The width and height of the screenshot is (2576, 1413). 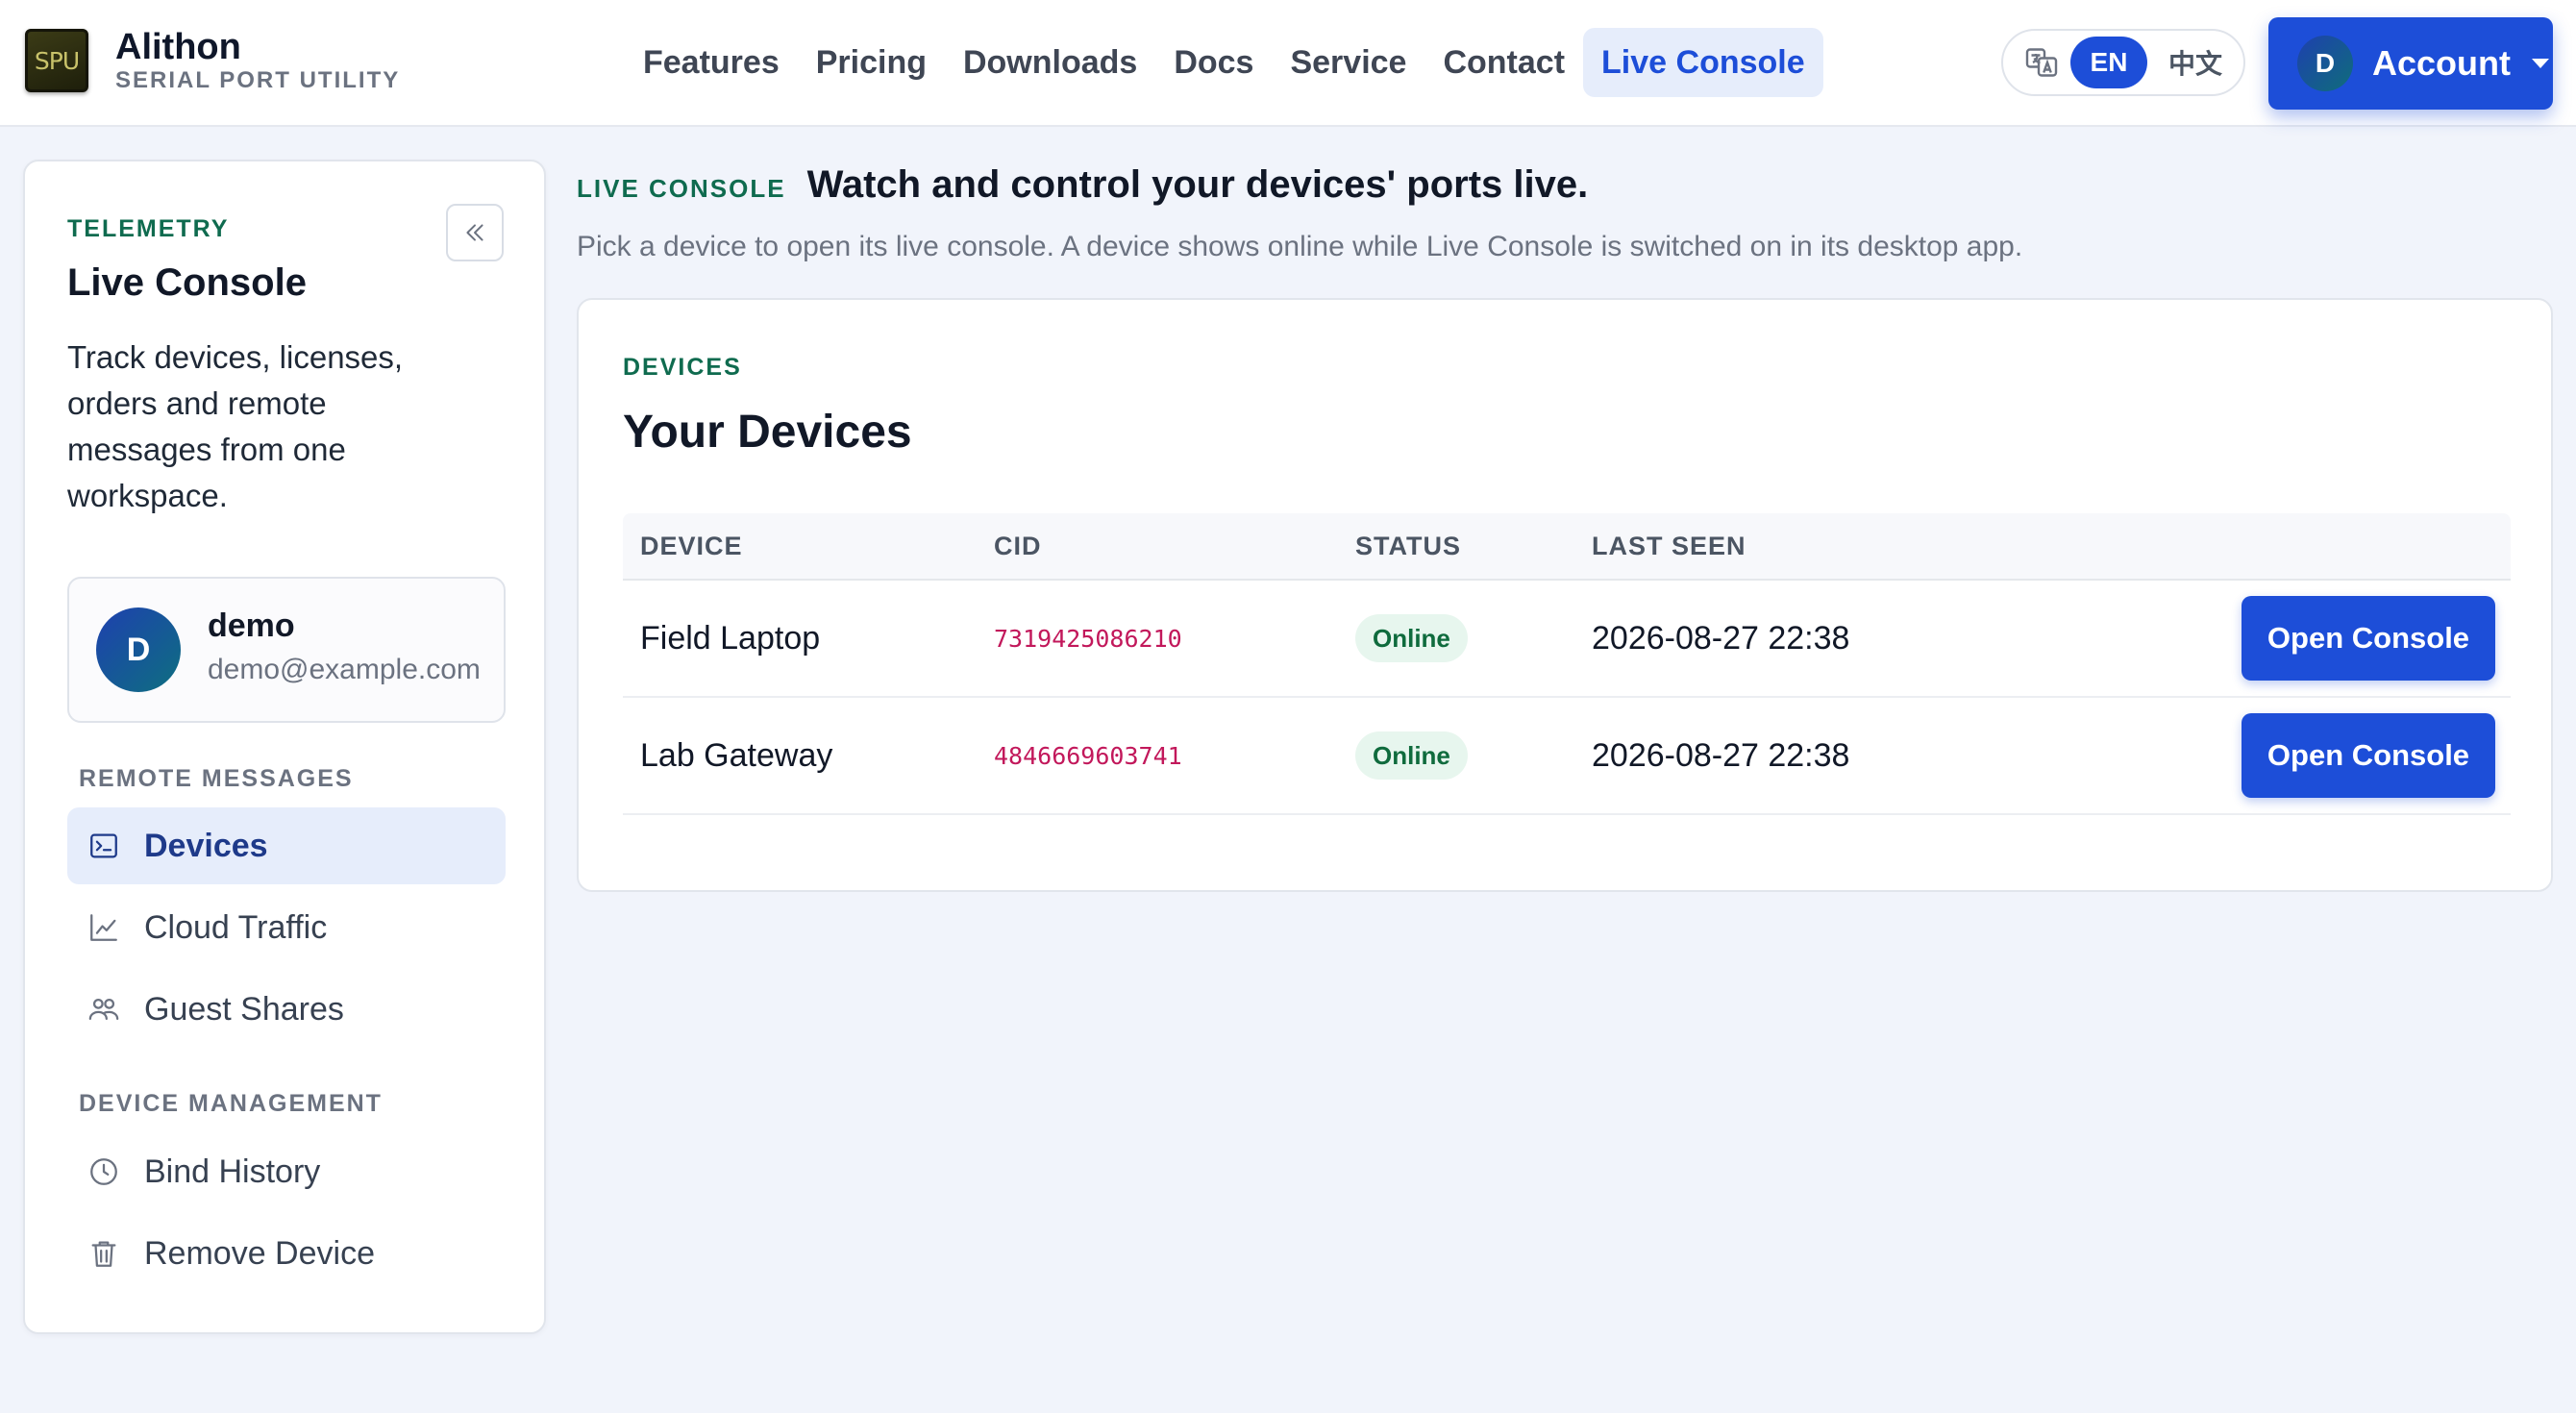 What do you see at coordinates (148, 228) in the screenshot?
I see `sidebar-eyebrow: TELEMETRY` at bounding box center [148, 228].